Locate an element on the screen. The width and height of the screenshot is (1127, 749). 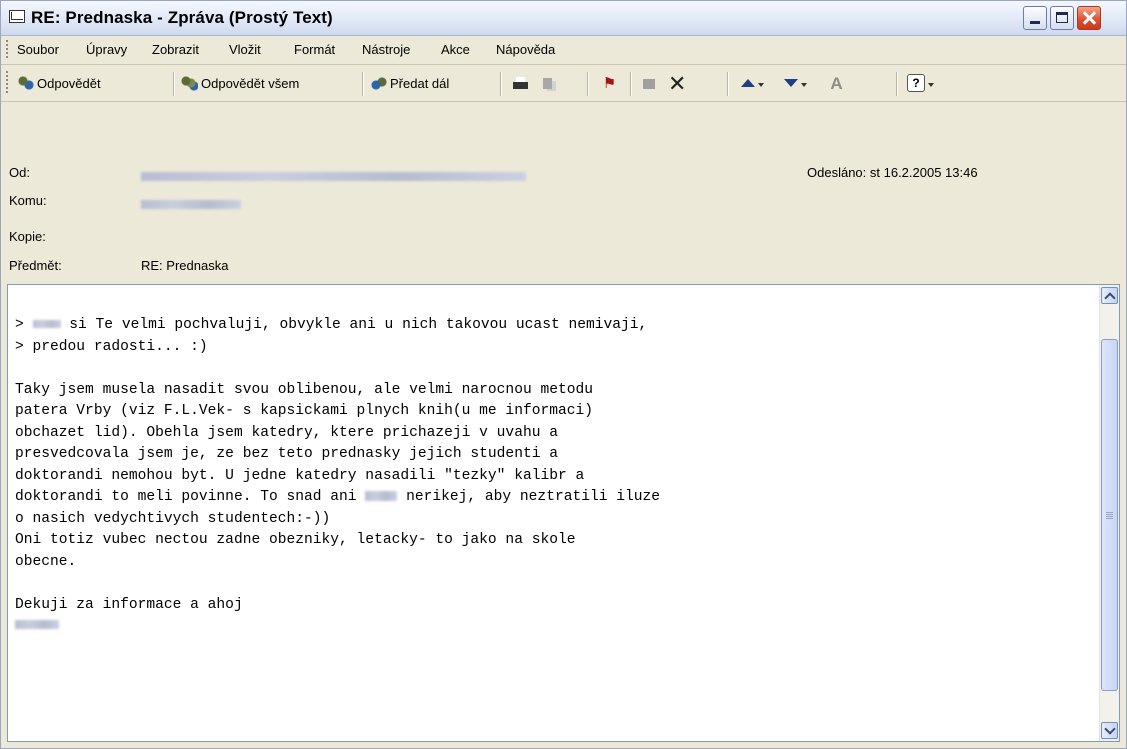
body-line-pre: doktorandi to meli povinne. To snad ani is located at coordinates (190, 497).